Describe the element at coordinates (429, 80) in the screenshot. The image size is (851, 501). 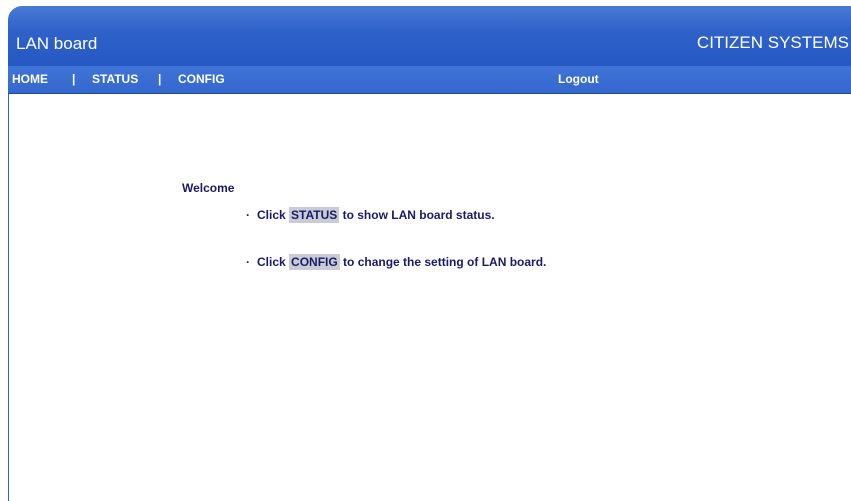
I see `nav-bar: HOME | STATUS | CONFIG Logout` at that location.